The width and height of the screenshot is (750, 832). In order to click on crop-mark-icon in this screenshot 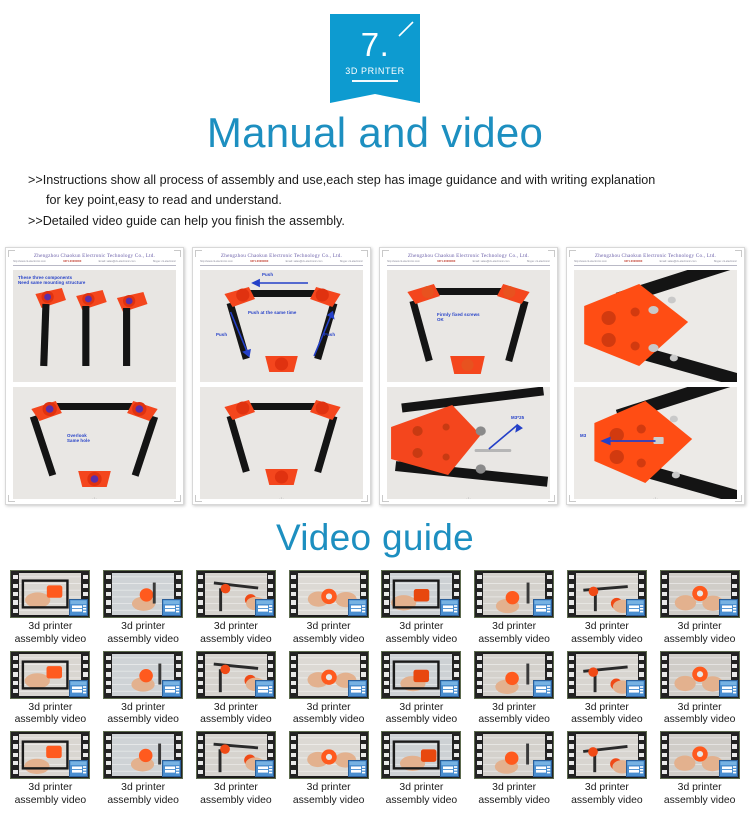, I will do `click(738, 254)`.